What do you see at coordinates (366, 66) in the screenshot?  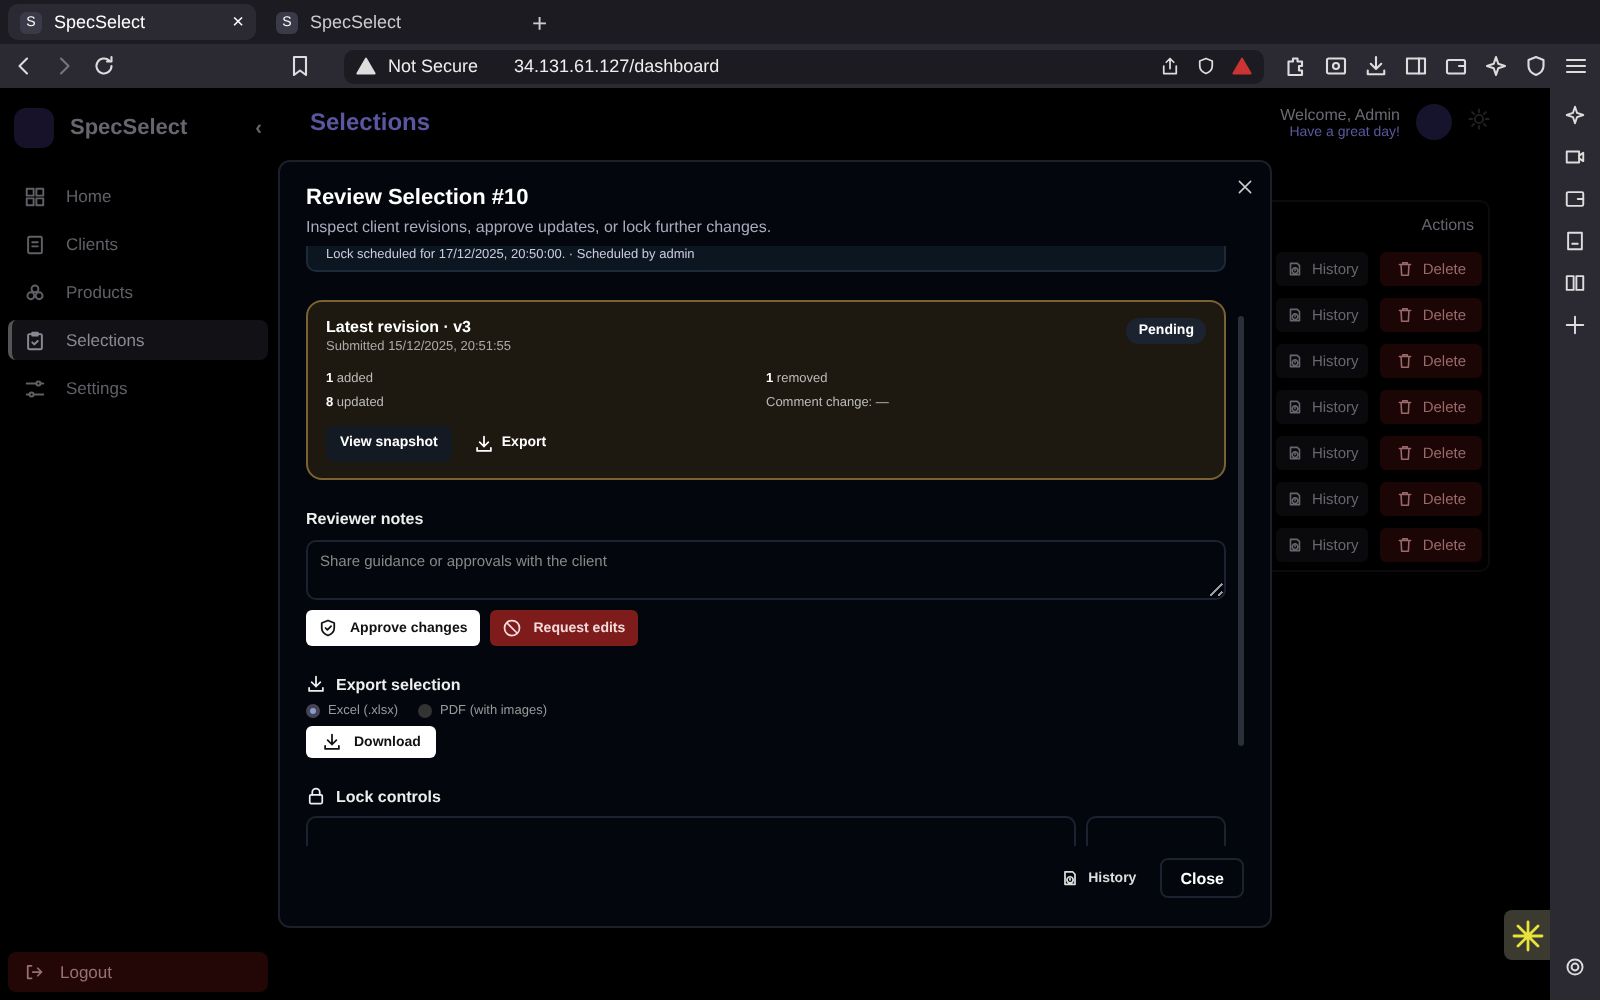 I see `warning-icon` at bounding box center [366, 66].